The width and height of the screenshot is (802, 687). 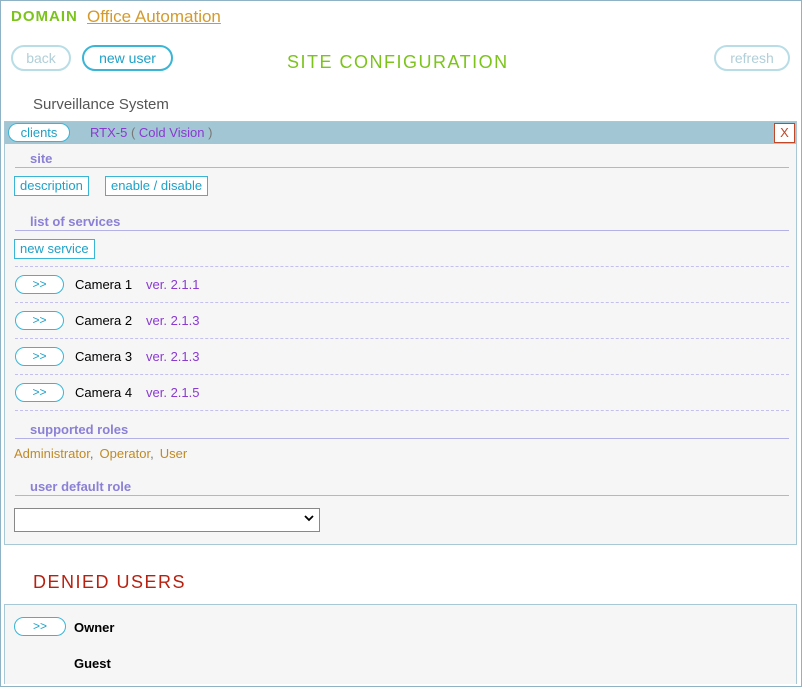 I want to click on service-row: >> Camera 4 ver. 2.1.5, so click(x=402, y=392).